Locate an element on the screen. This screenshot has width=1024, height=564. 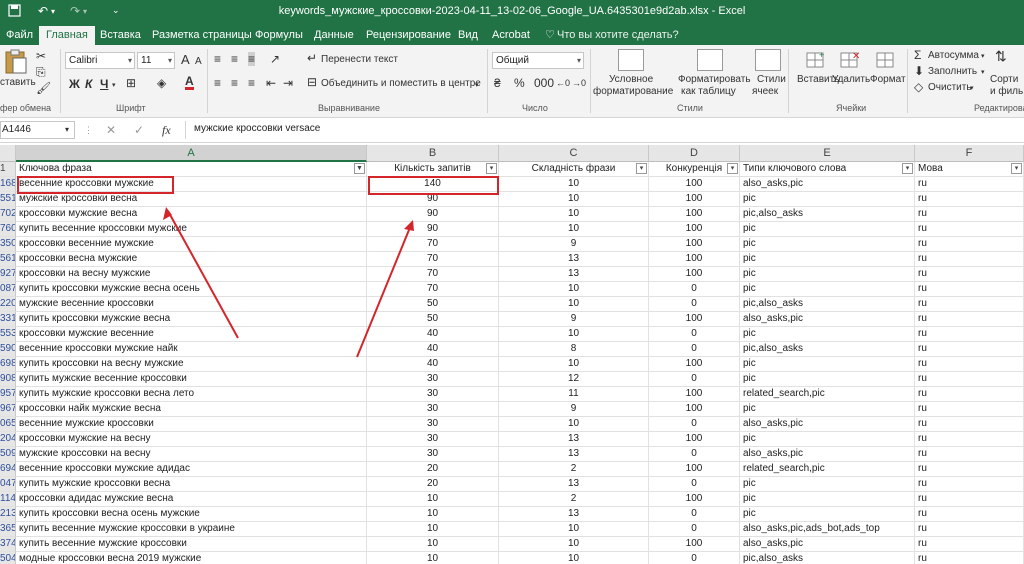
annotation-arrows is located at coordinates (288, 282).